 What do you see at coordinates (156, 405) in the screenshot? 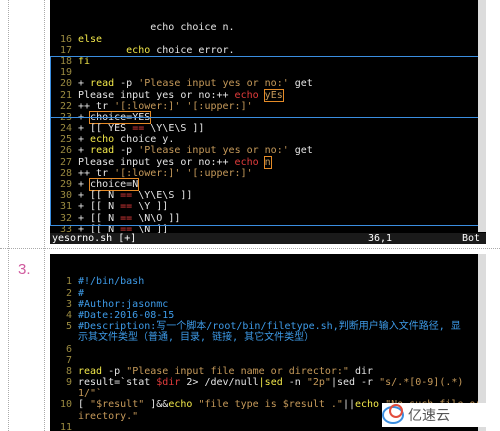
I see `code-token: ]&&` at bounding box center [156, 405].